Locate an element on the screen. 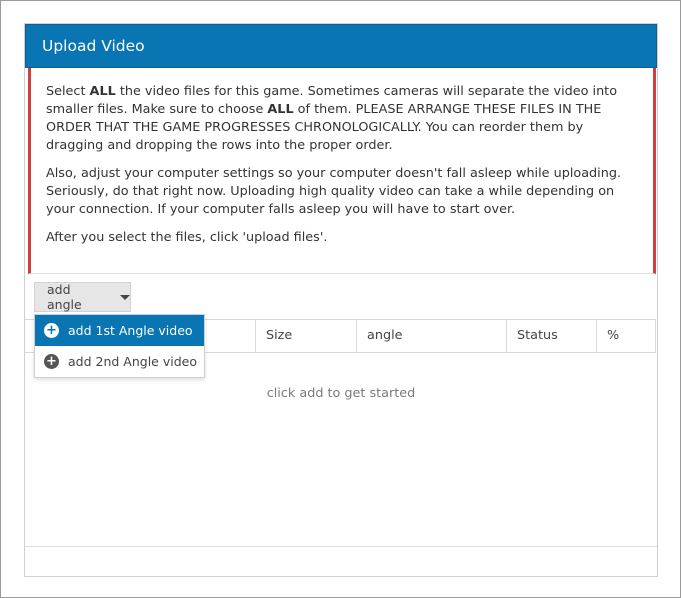 This screenshot has width=681, height=598. footer-divider is located at coordinates (341, 546).